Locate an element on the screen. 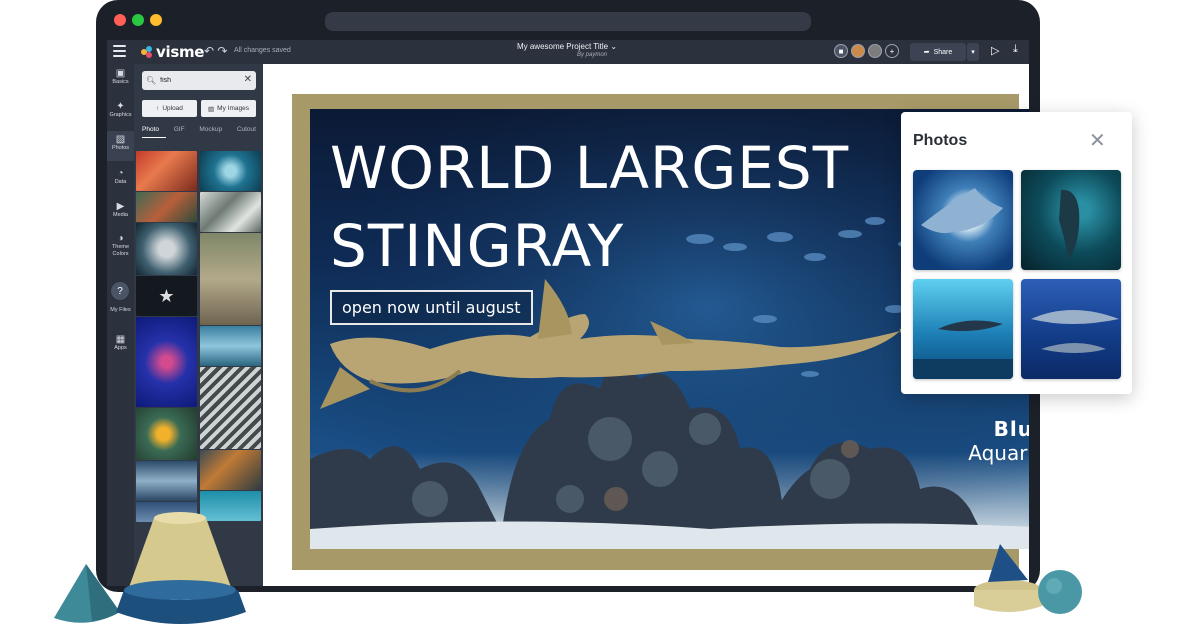  collaborators: ■ + is located at coordinates (866, 51).